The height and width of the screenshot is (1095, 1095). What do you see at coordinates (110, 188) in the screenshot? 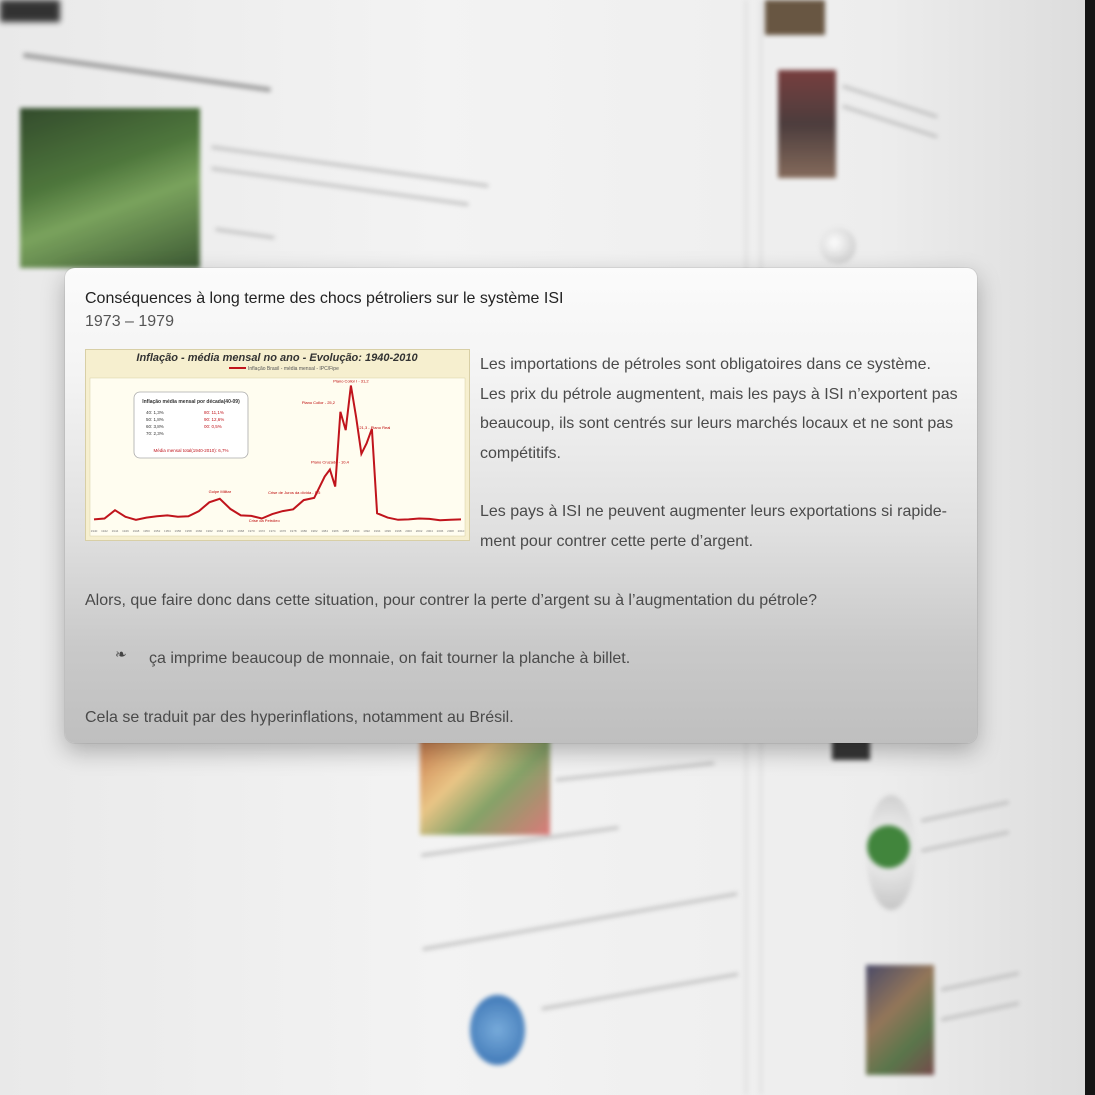
I see `bg-forest-image` at bounding box center [110, 188].